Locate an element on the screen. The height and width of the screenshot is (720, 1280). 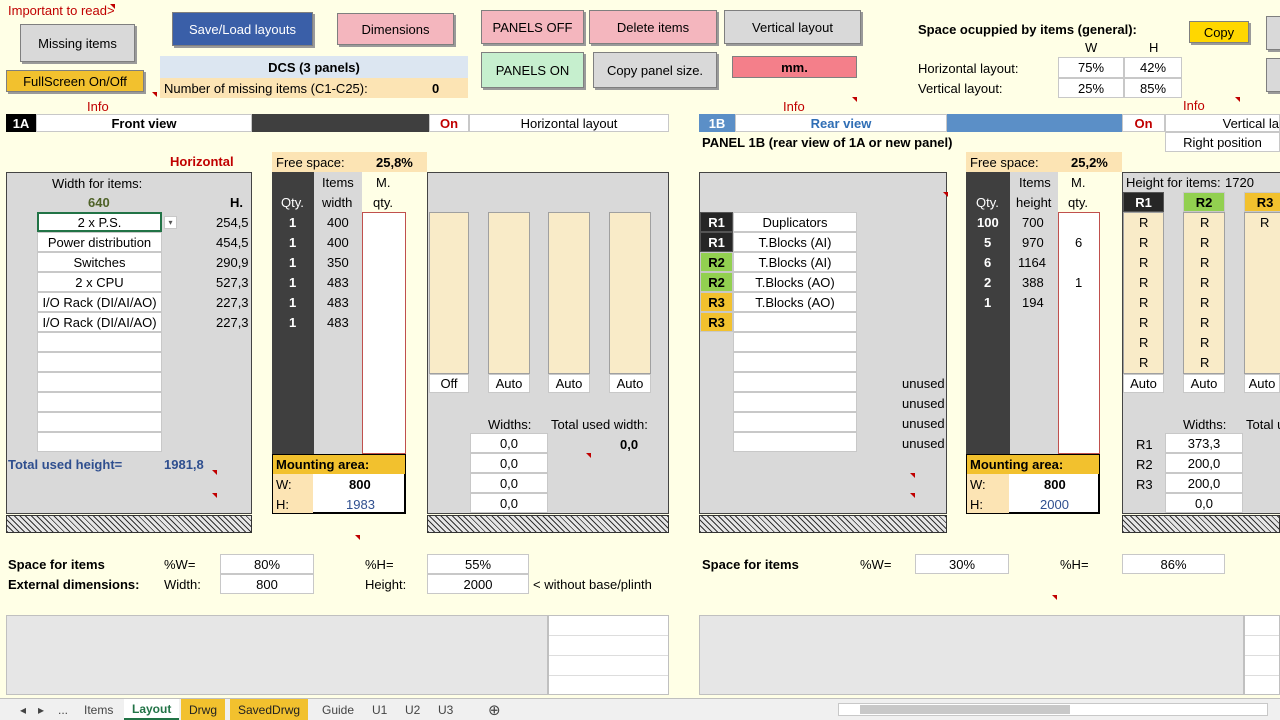
tab-drwg: Drwg is located at coordinates (203, 709).